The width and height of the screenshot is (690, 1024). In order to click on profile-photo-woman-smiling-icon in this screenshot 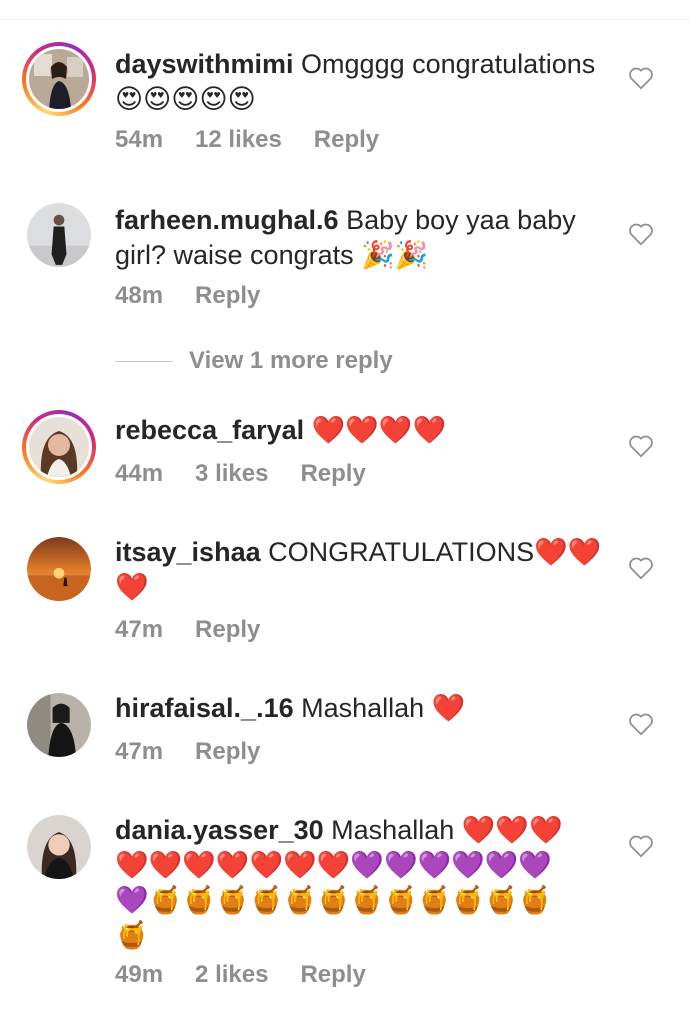, I will do `click(59, 447)`.